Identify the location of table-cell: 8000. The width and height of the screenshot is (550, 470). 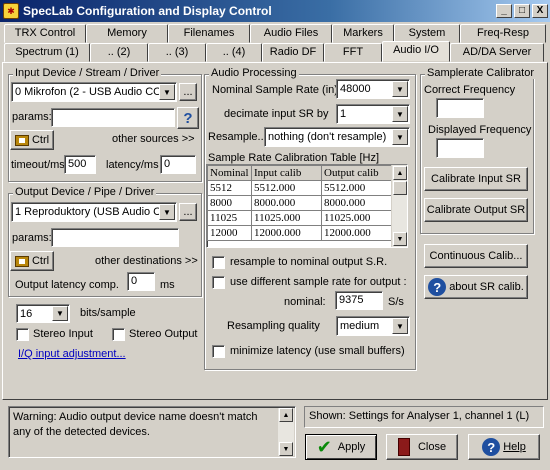
(229, 203).